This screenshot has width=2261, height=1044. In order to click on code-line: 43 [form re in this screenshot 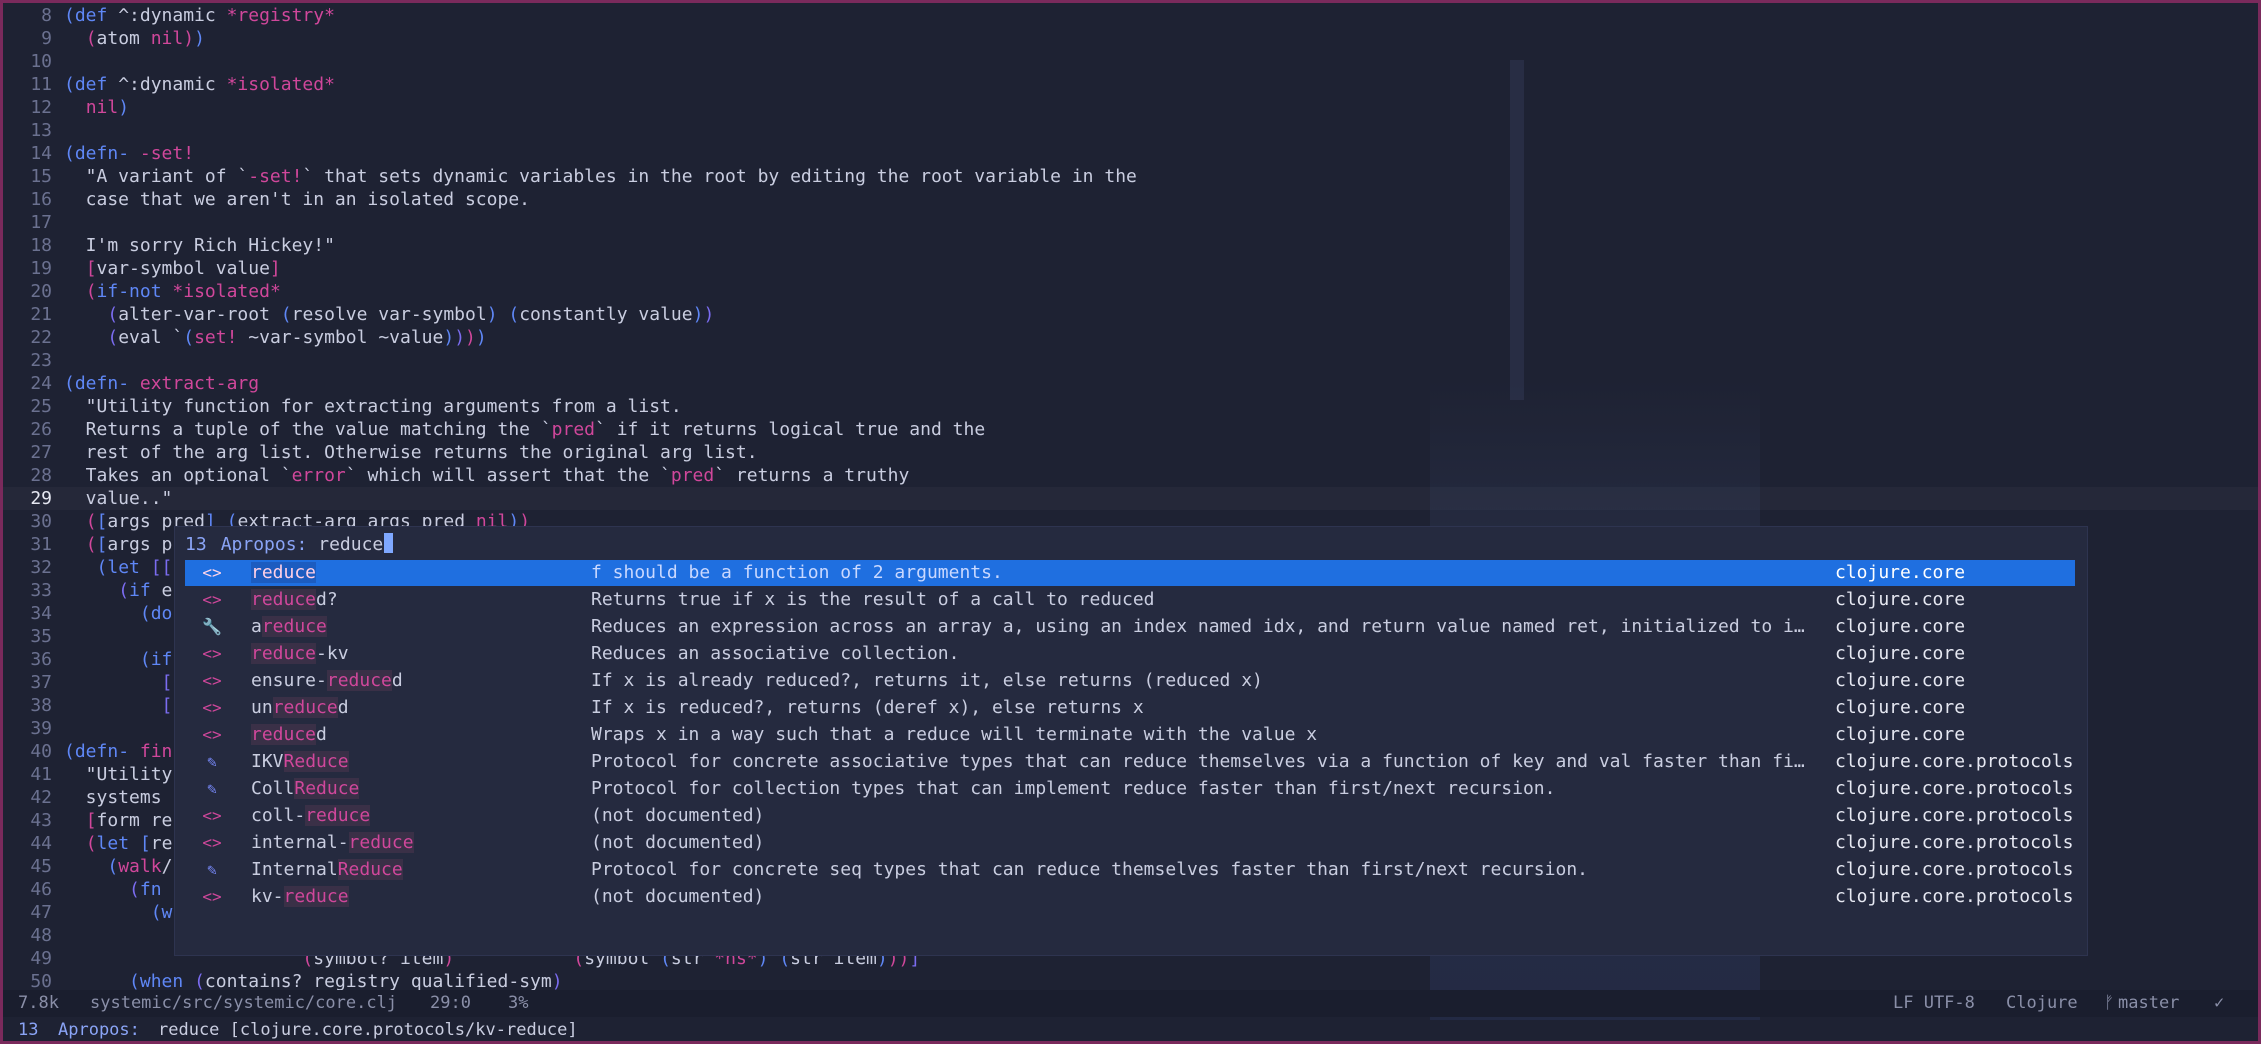, I will do `click(86, 820)`.